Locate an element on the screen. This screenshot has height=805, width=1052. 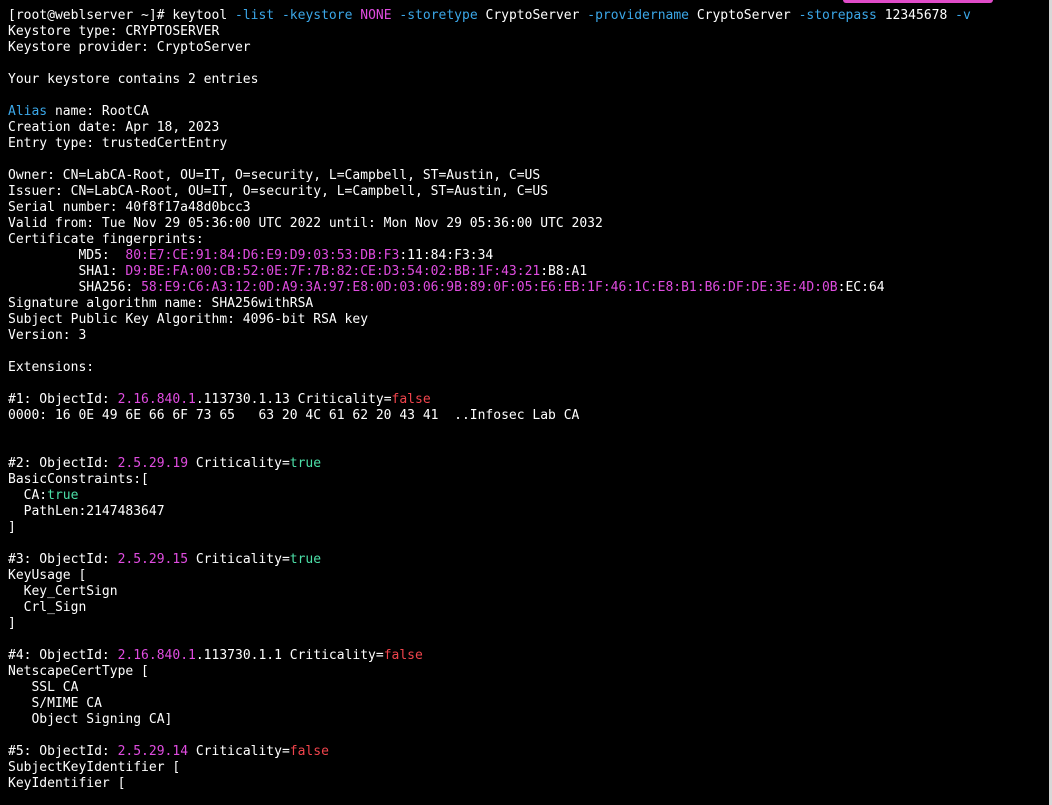
sha1-label: SHA1: is located at coordinates (67, 271).